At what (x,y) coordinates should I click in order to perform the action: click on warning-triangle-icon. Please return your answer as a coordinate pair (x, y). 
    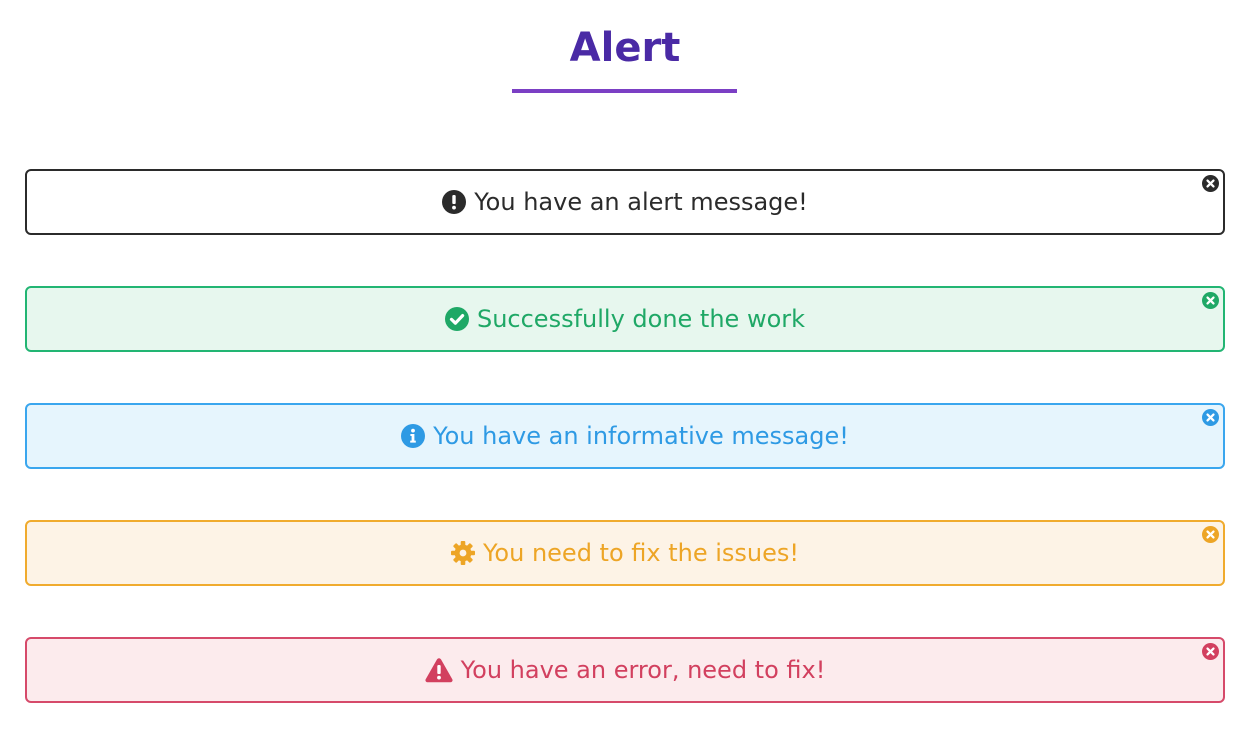
    Looking at the image, I should click on (439, 670).